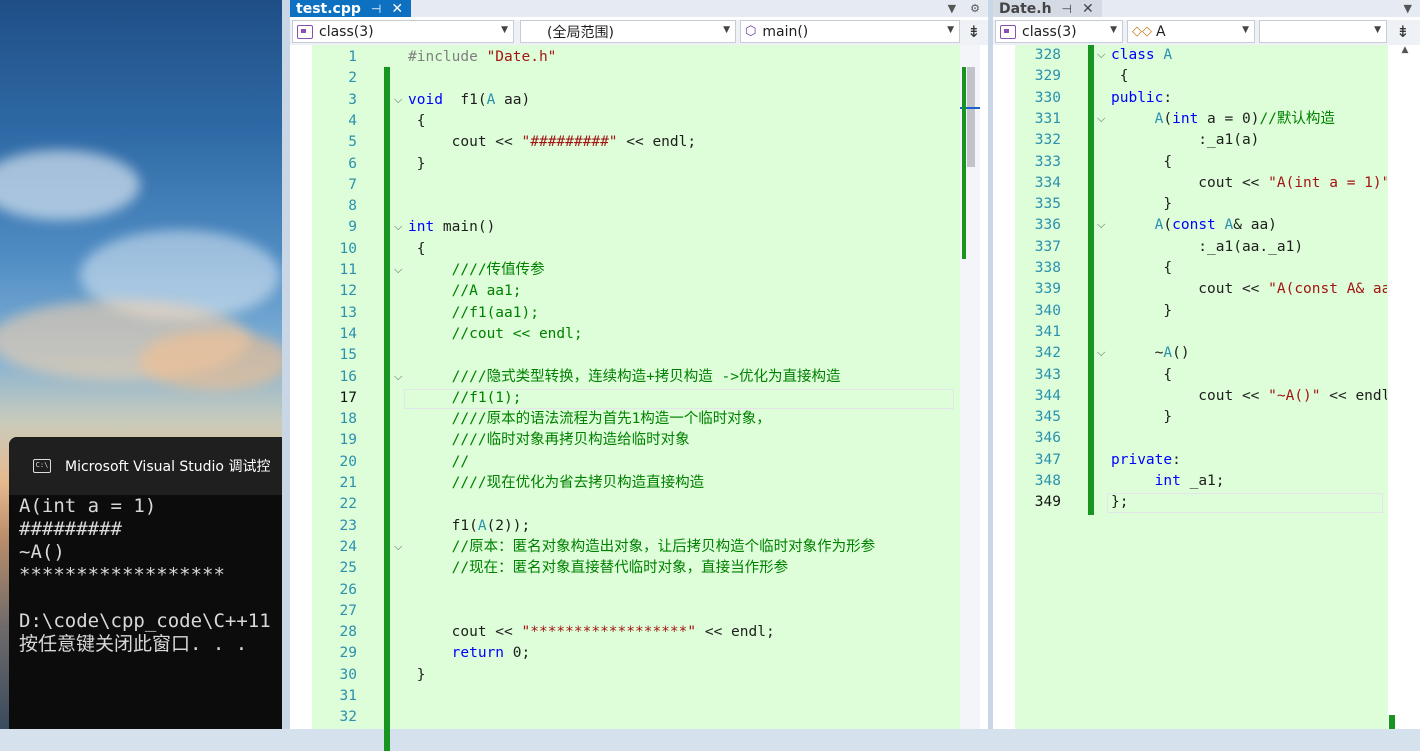  I want to click on scrollbar-thumb, so click(971, 117).